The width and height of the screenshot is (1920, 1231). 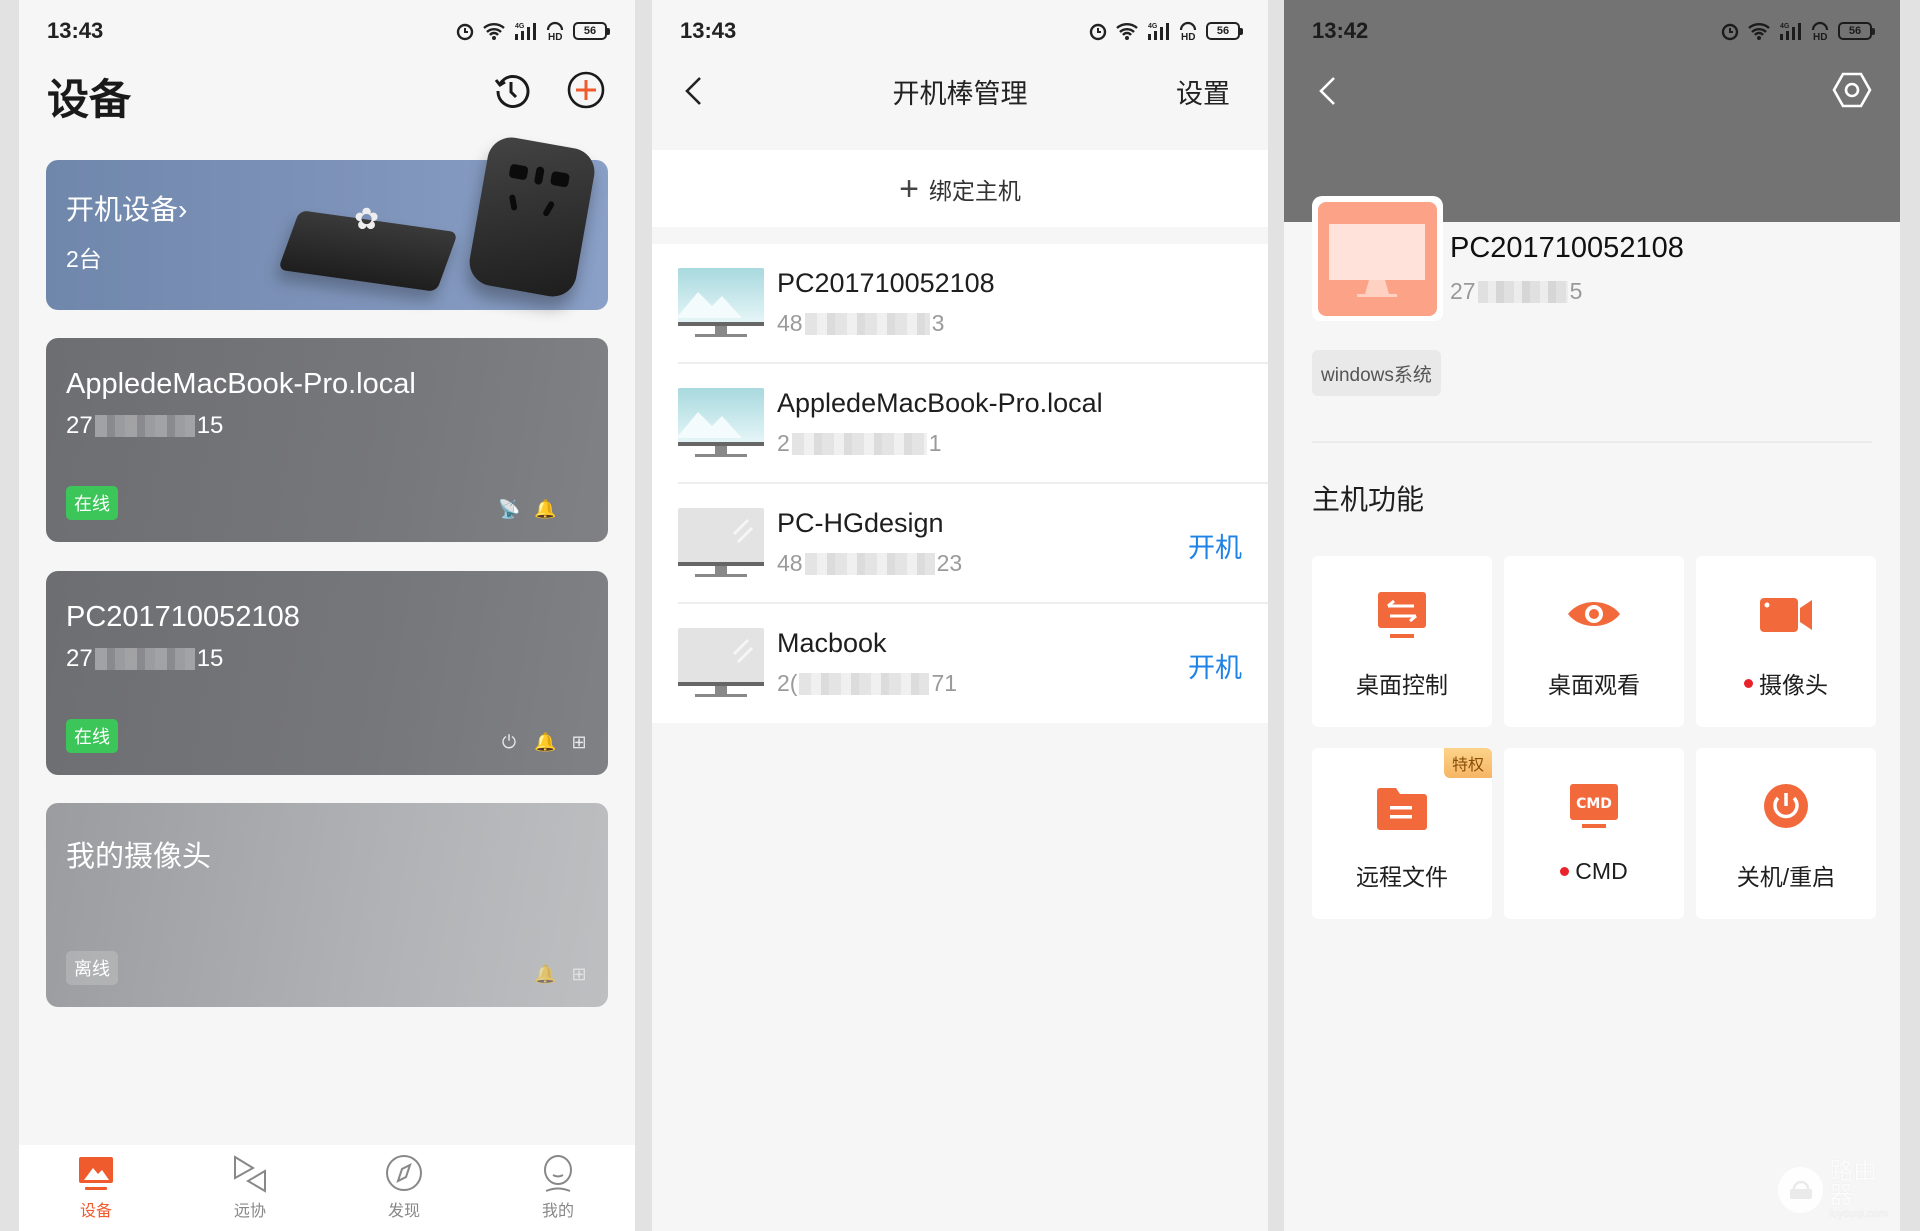 I want to click on divider, so click(x=1592, y=442).